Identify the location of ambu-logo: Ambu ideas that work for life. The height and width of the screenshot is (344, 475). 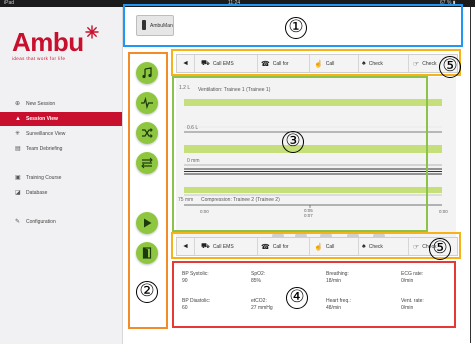
(55, 43).